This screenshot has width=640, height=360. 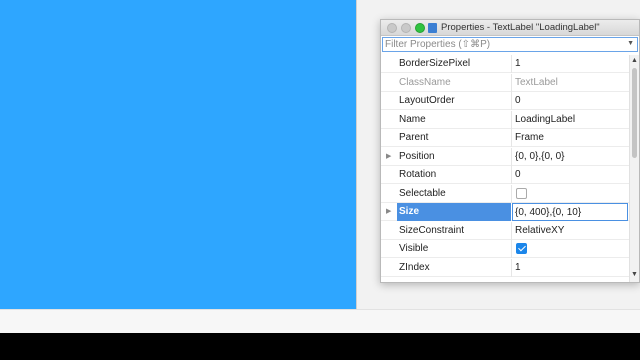 What do you see at coordinates (505, 212) in the screenshot?
I see `property-row-size: ▶ Size` at bounding box center [505, 212].